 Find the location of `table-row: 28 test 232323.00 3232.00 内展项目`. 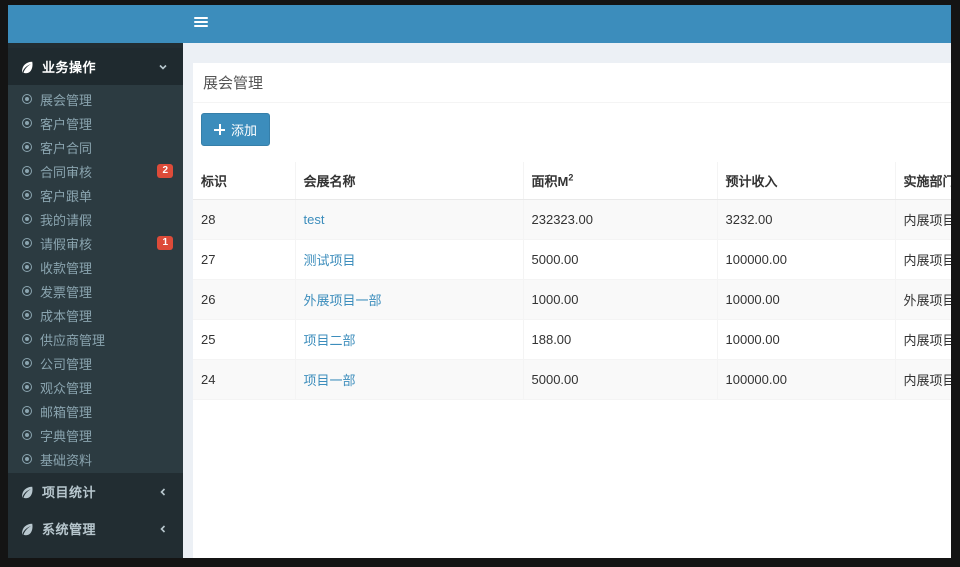

table-row: 28 test 232323.00 3232.00 内展项目 is located at coordinates (572, 219).